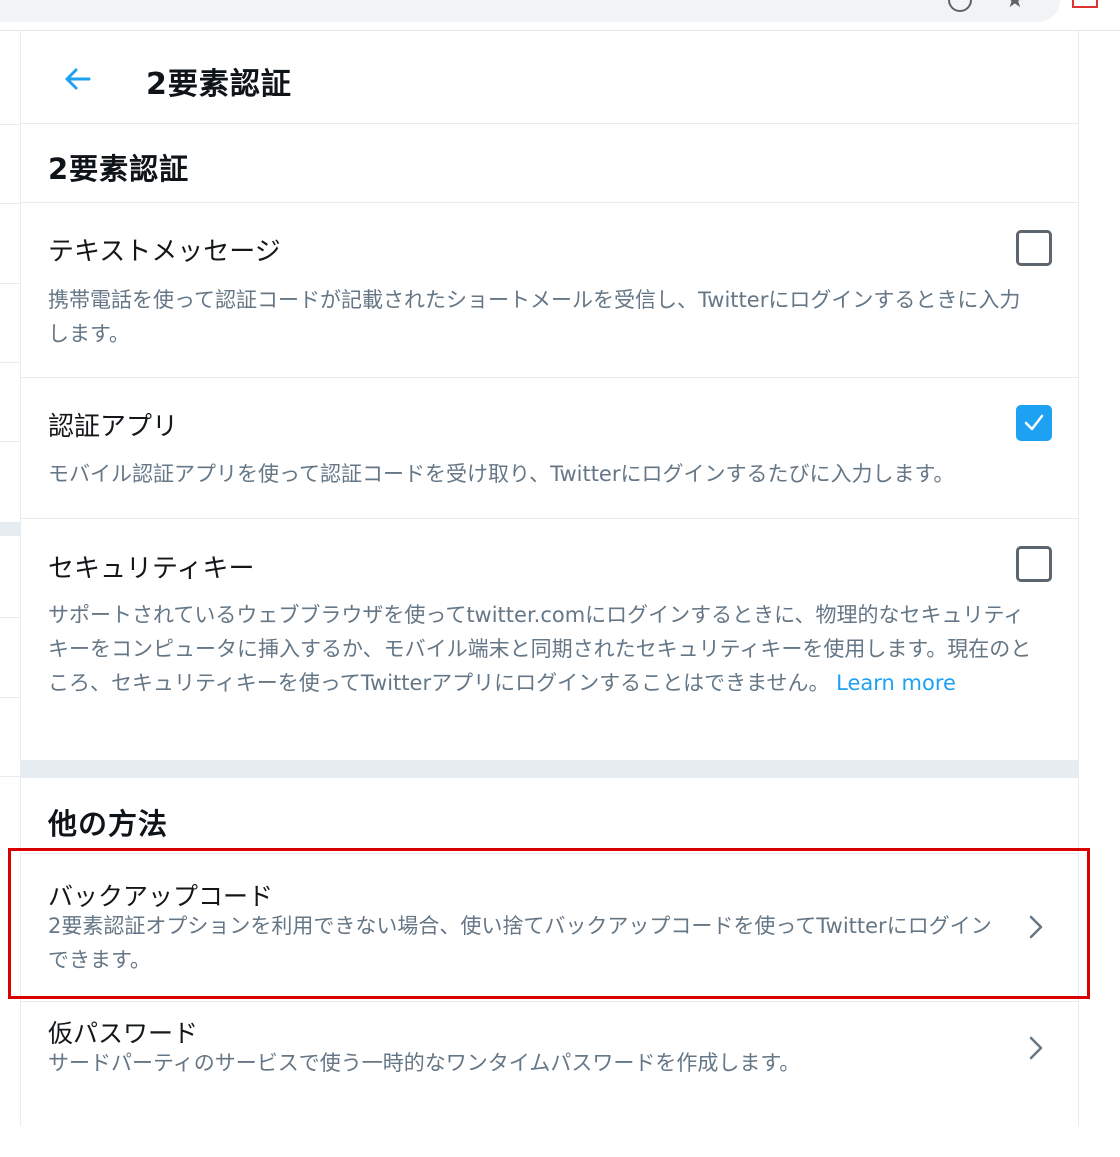 The image size is (1120, 1157). I want to click on page-title: 2要素認証, so click(219, 84).